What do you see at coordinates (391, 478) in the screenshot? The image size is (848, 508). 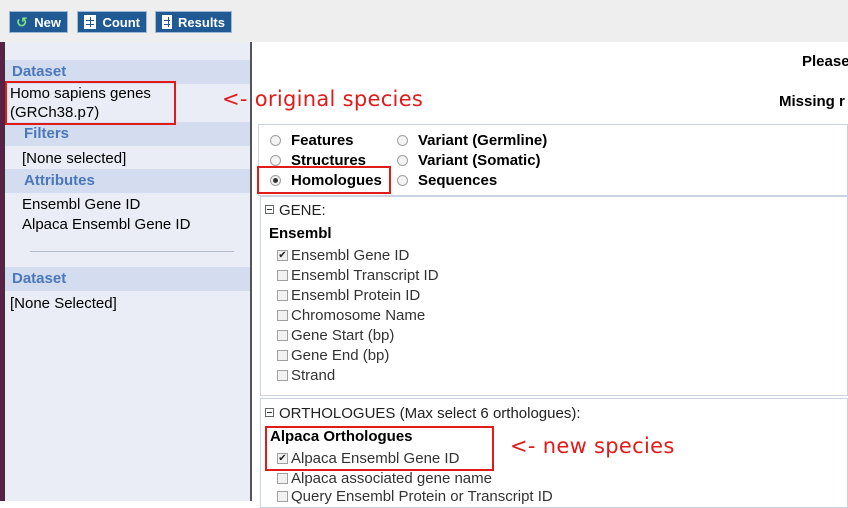 I see `field-label: Alpaca associated gene name` at bounding box center [391, 478].